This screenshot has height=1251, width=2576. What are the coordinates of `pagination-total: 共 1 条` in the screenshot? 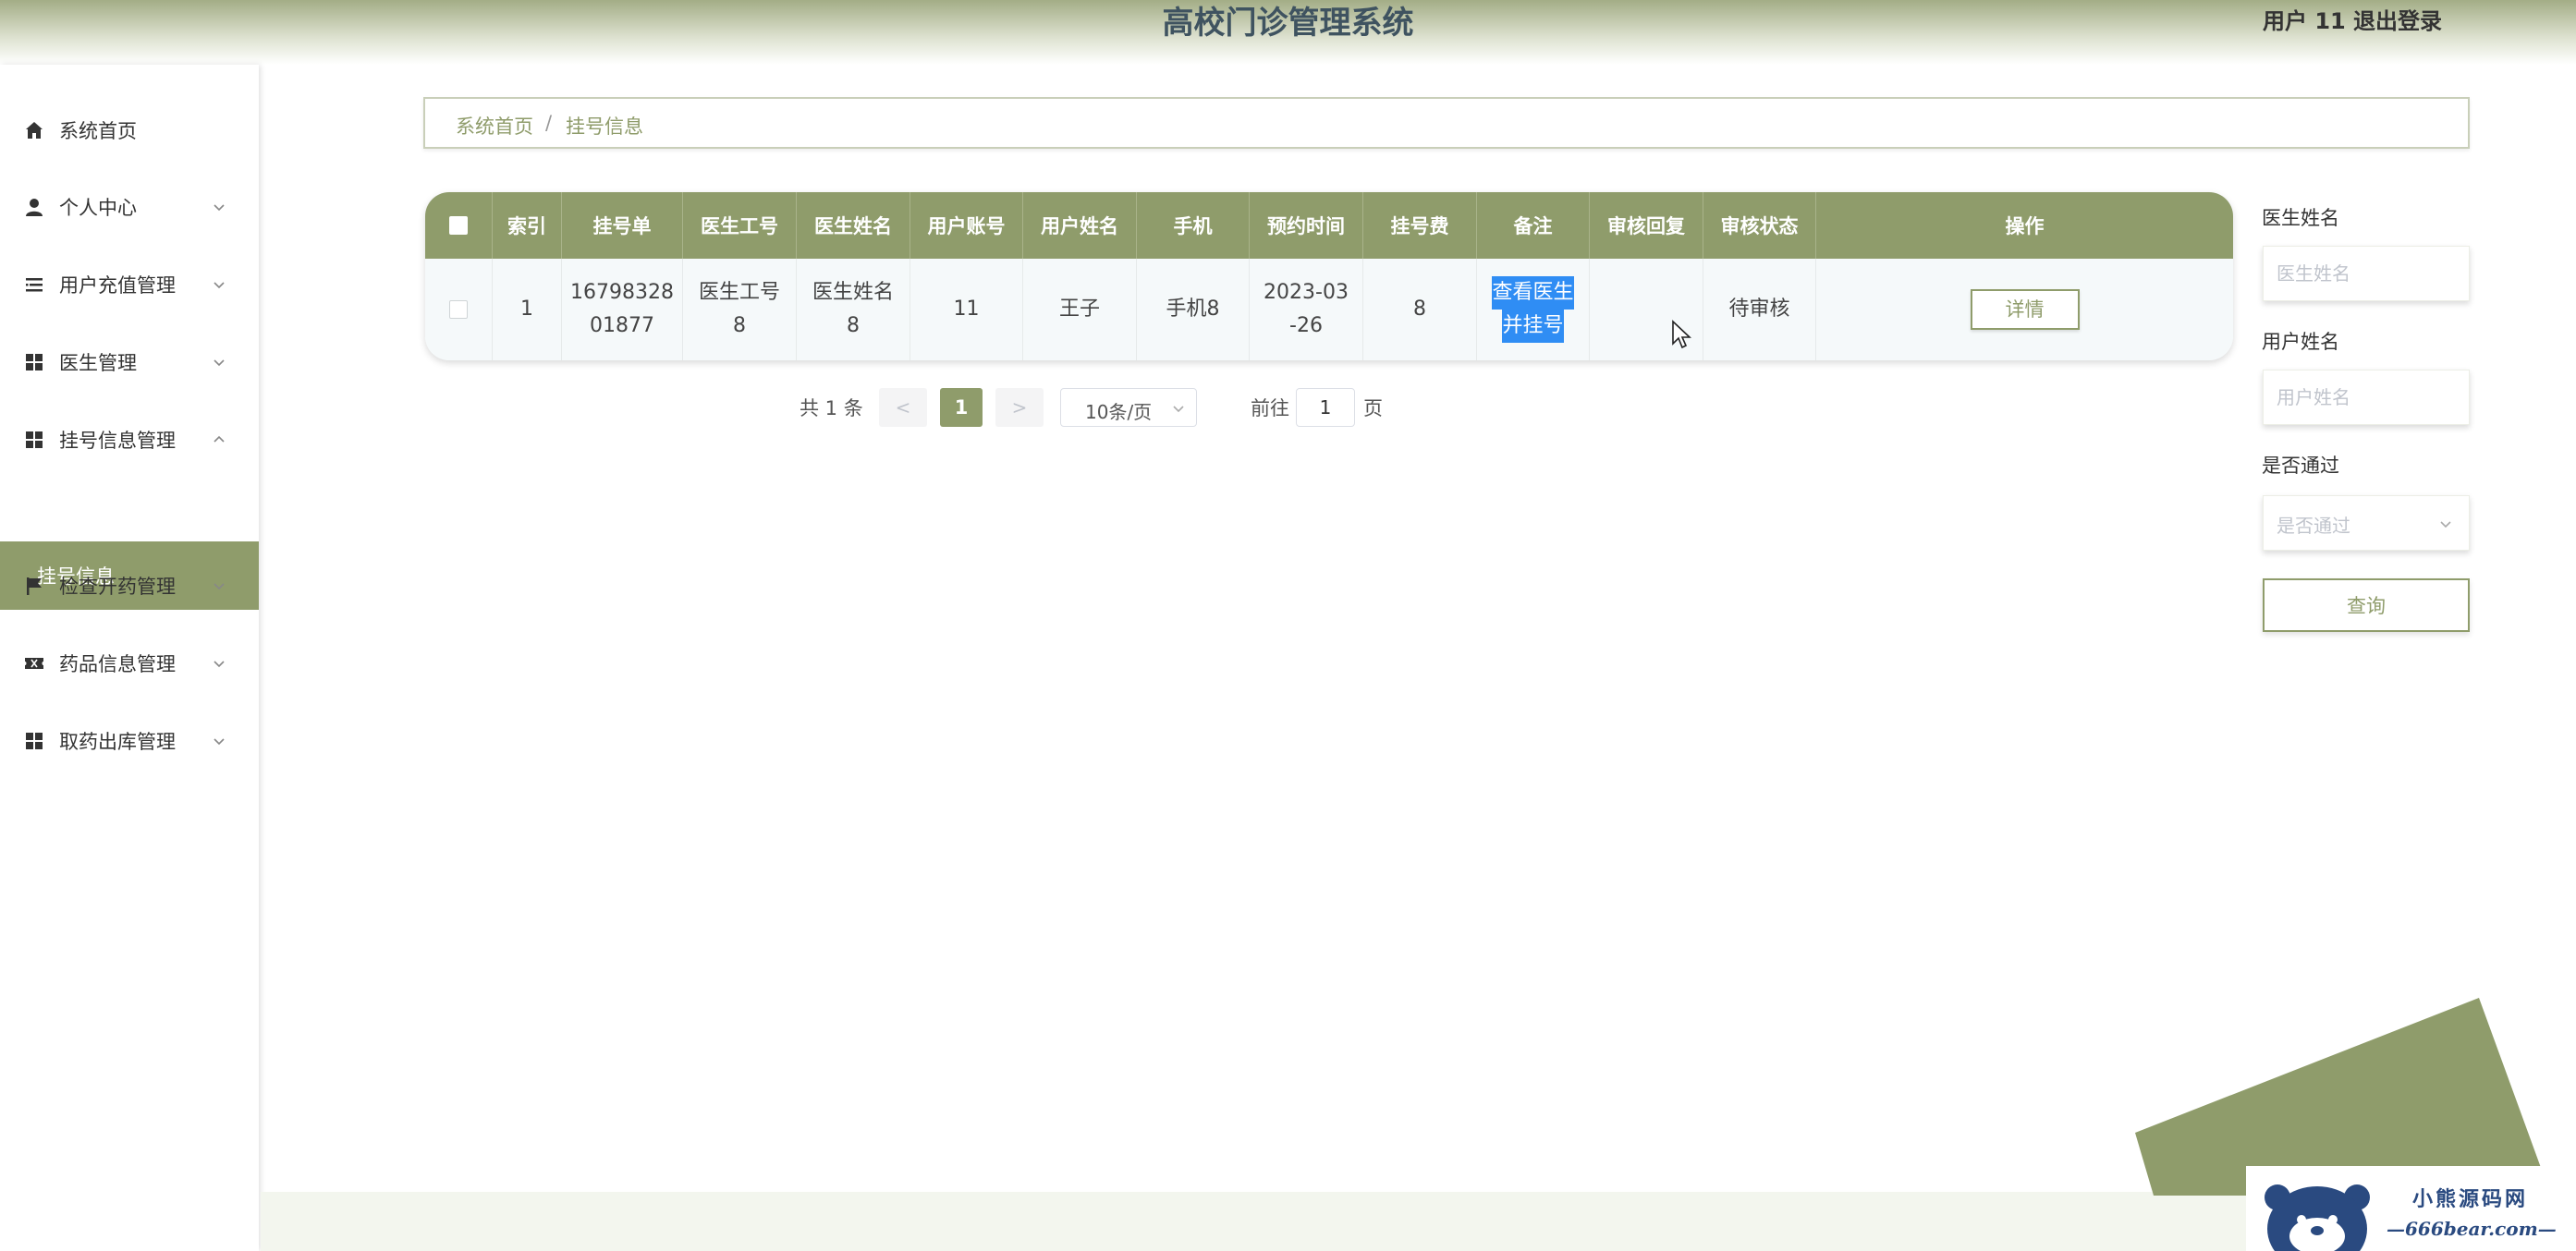 It's located at (831, 408).